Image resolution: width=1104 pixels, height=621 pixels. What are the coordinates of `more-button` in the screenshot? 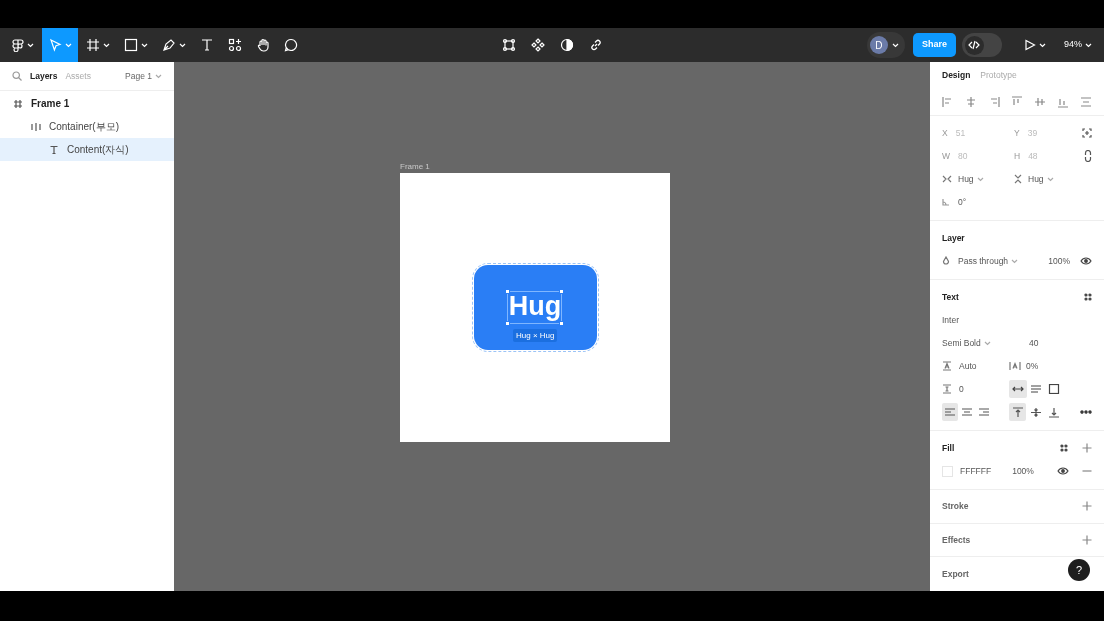 It's located at (1086, 412).